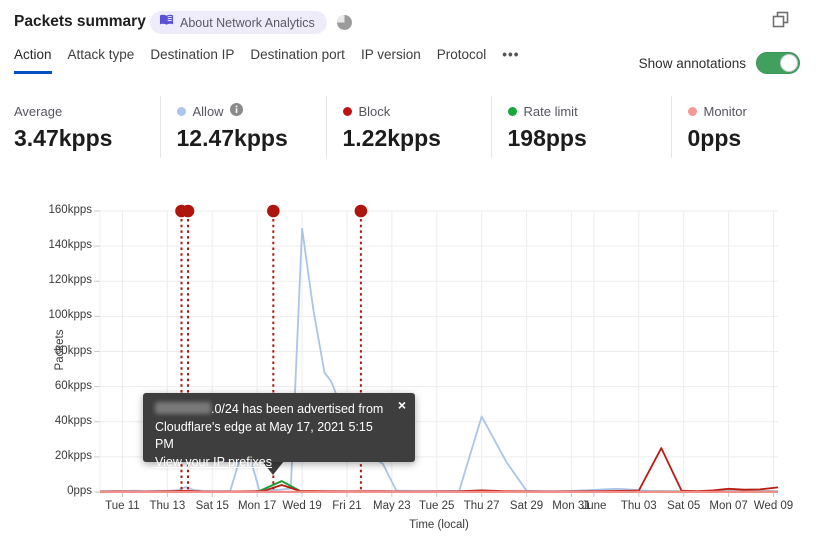 This screenshot has width=816, height=545. What do you see at coordinates (773, 506) in the screenshot?
I see `x-tick-label: Wed 09` at bounding box center [773, 506].